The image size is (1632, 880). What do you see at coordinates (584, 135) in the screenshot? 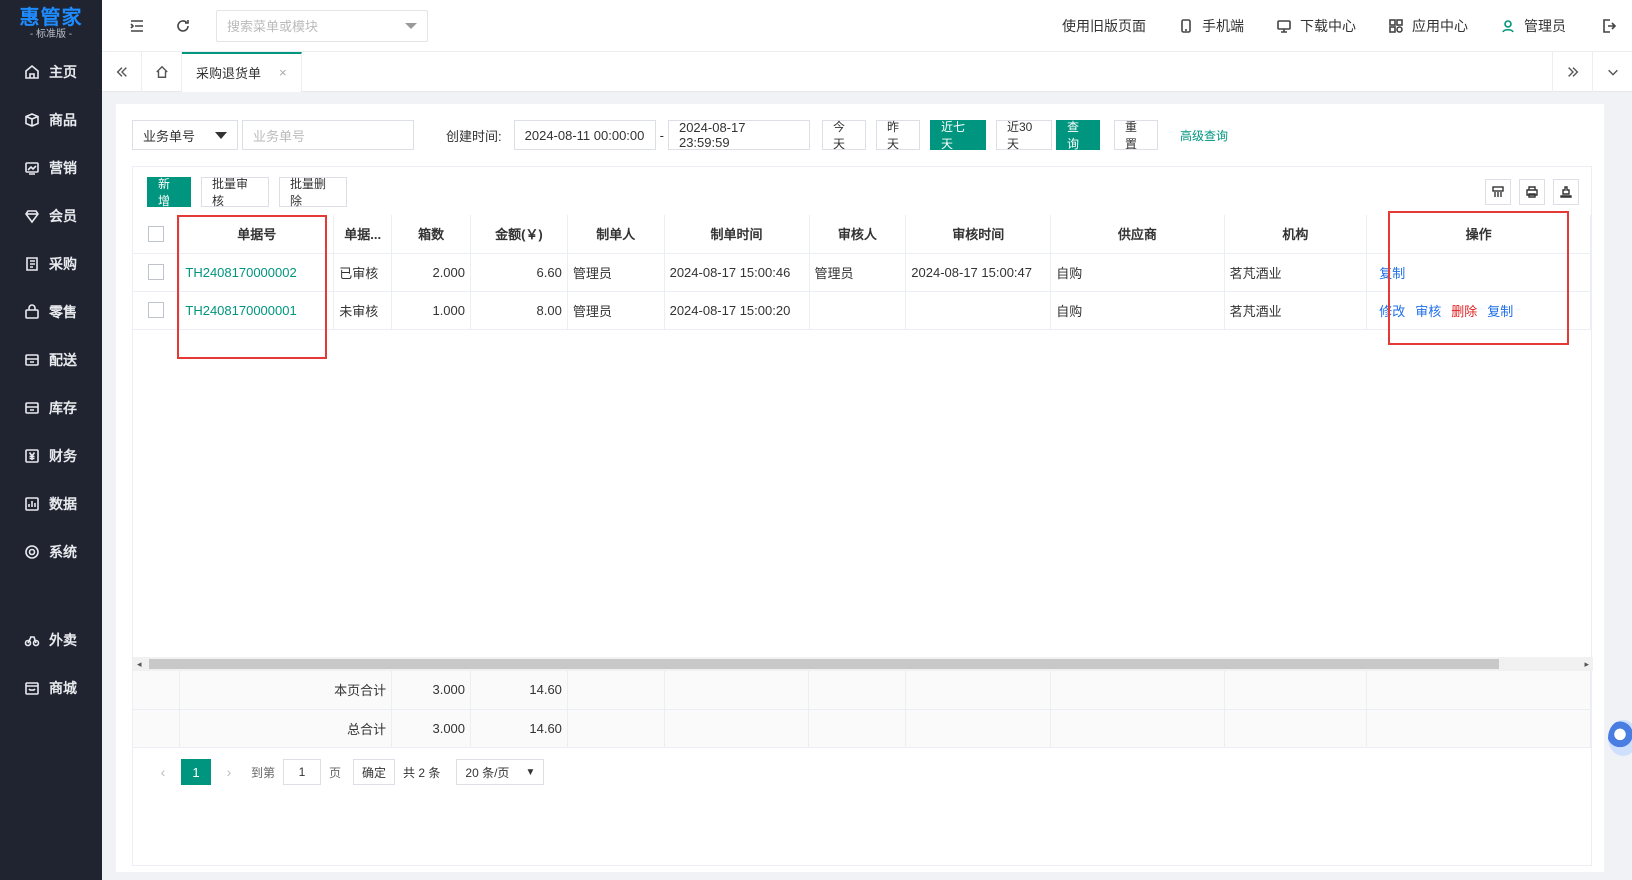
I see `date-from-input: 2024-08-11 00:00:00` at bounding box center [584, 135].